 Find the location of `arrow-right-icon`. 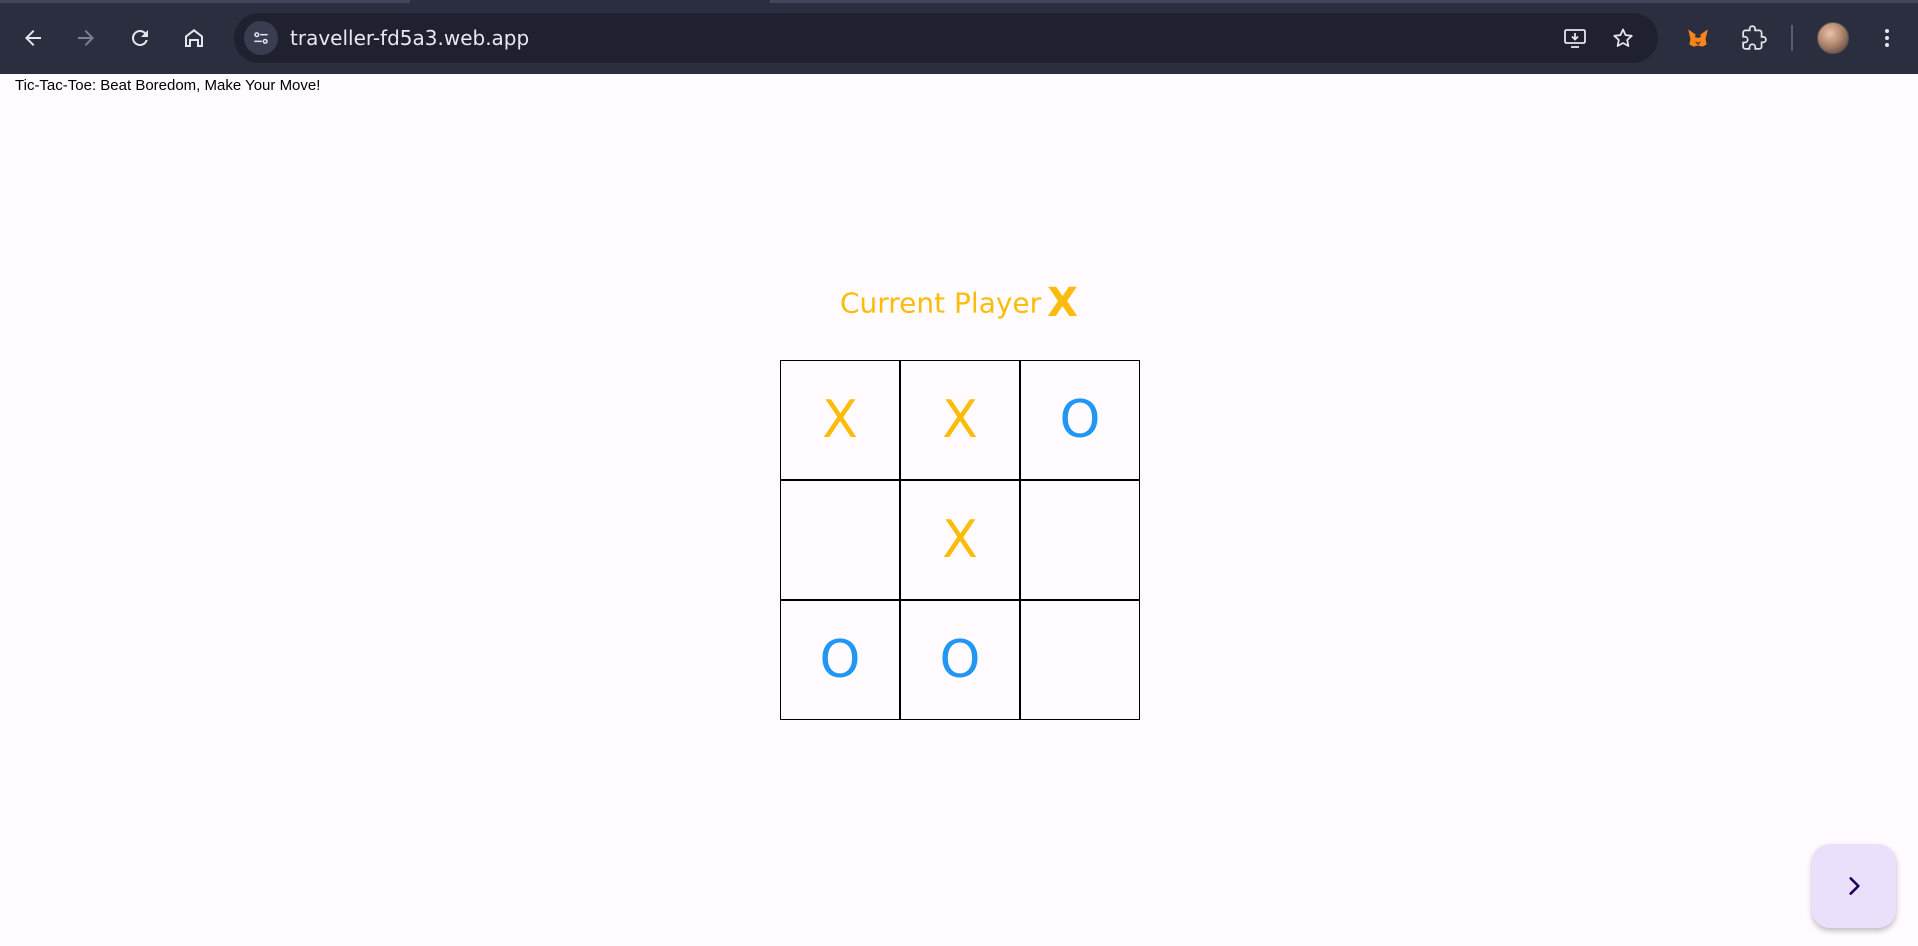

arrow-right-icon is located at coordinates (86, 38).